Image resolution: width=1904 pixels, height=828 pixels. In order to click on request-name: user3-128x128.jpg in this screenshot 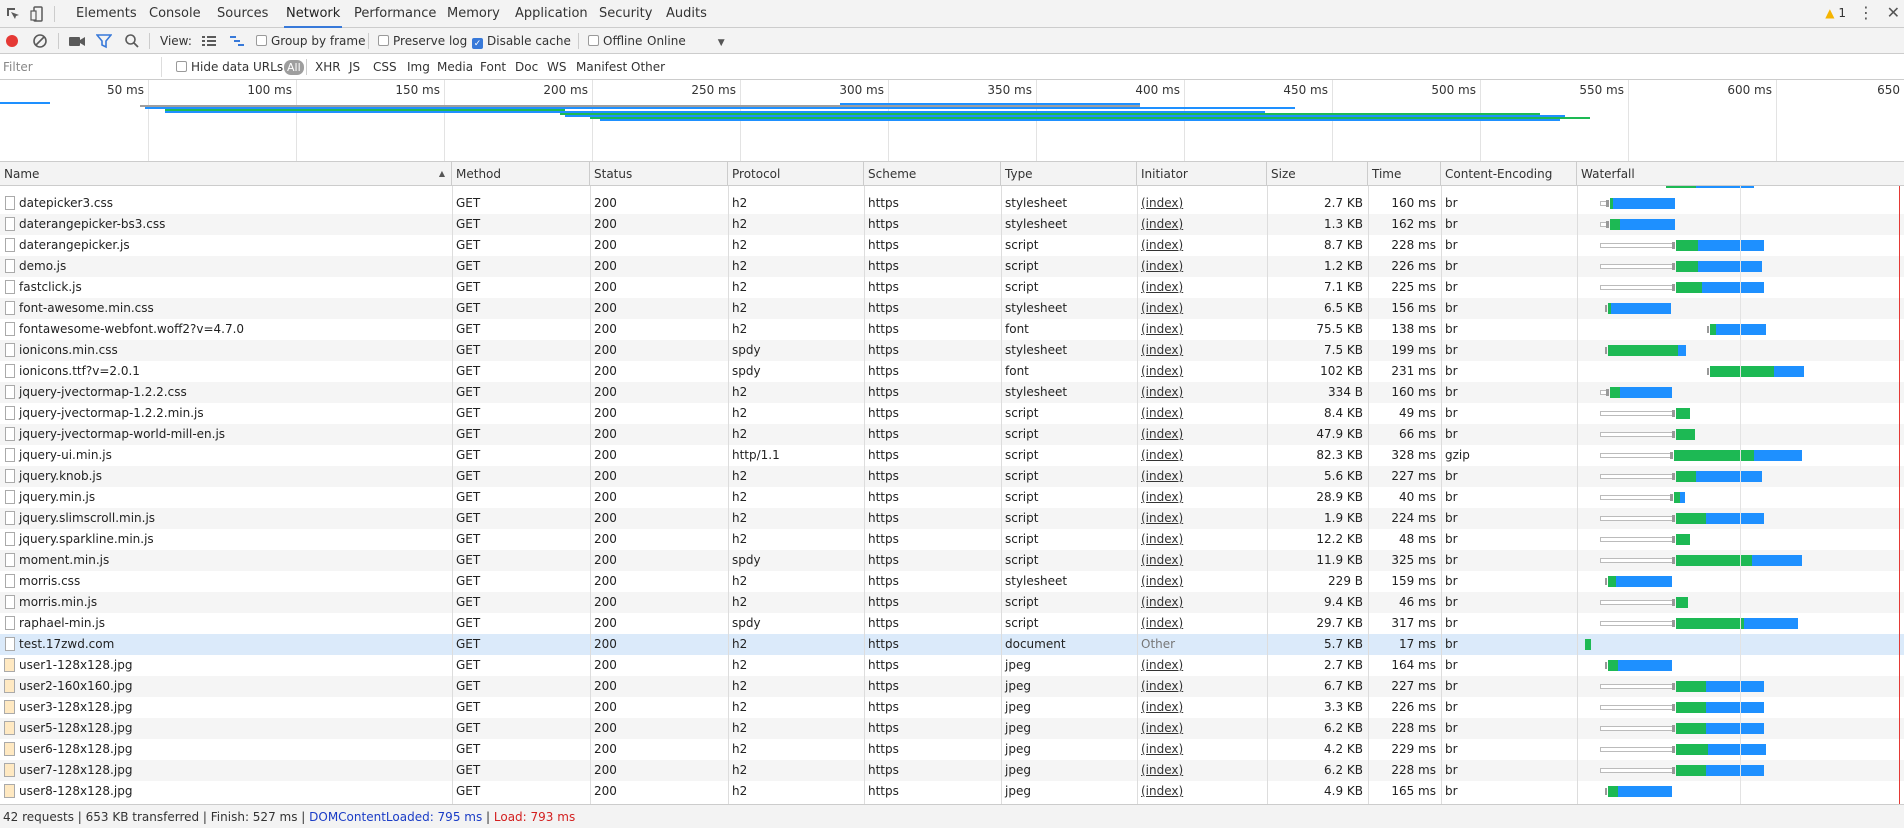, I will do `click(226, 707)`.